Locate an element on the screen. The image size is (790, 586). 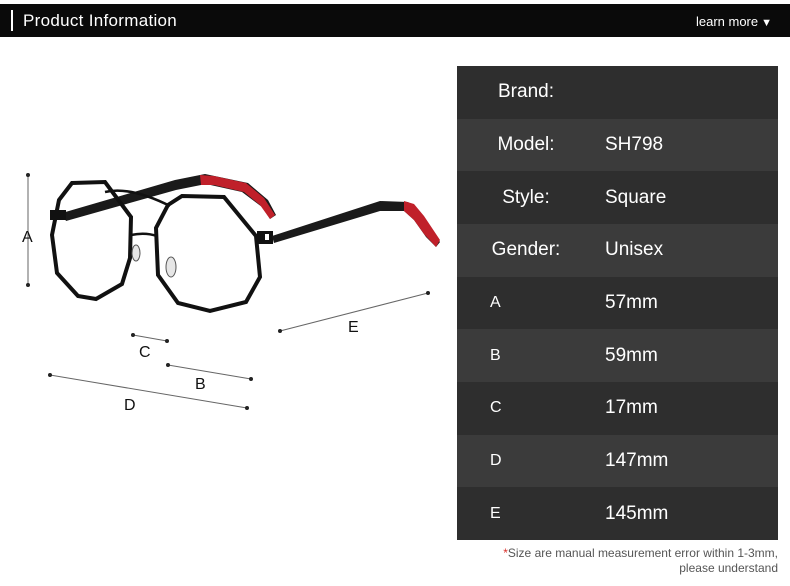
dimension-label-e: E is located at coordinates (353, 327).